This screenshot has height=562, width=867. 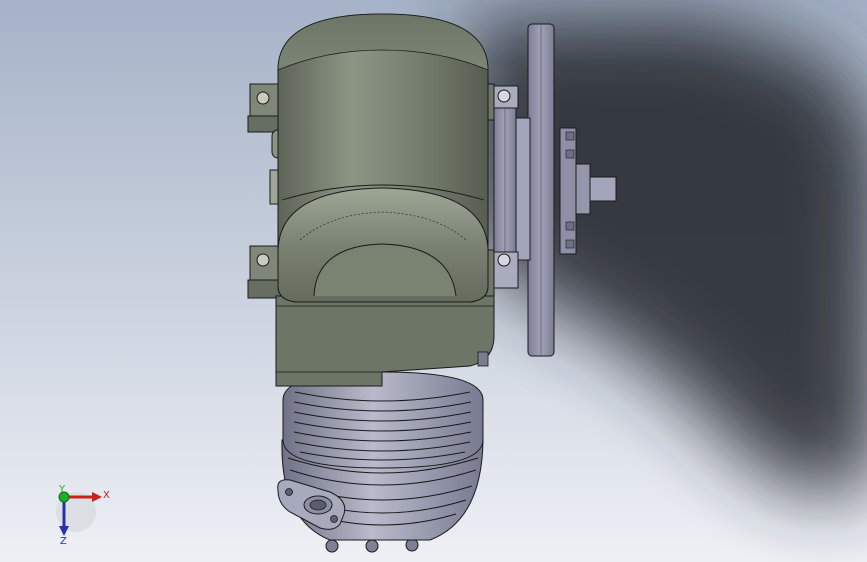 What do you see at coordinates (63, 541) in the screenshot?
I see `triad-z-label: Z` at bounding box center [63, 541].